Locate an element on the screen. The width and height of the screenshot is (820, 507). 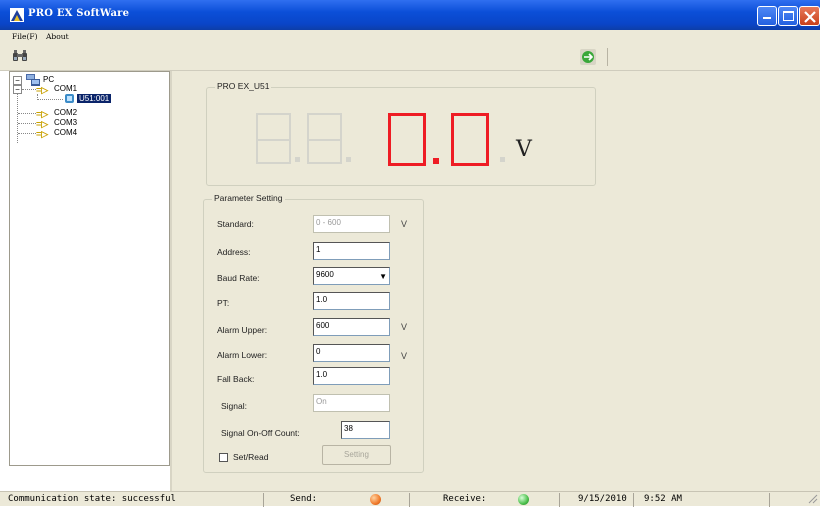
fall-back-label: Fall Back: is located at coordinates (236, 379).